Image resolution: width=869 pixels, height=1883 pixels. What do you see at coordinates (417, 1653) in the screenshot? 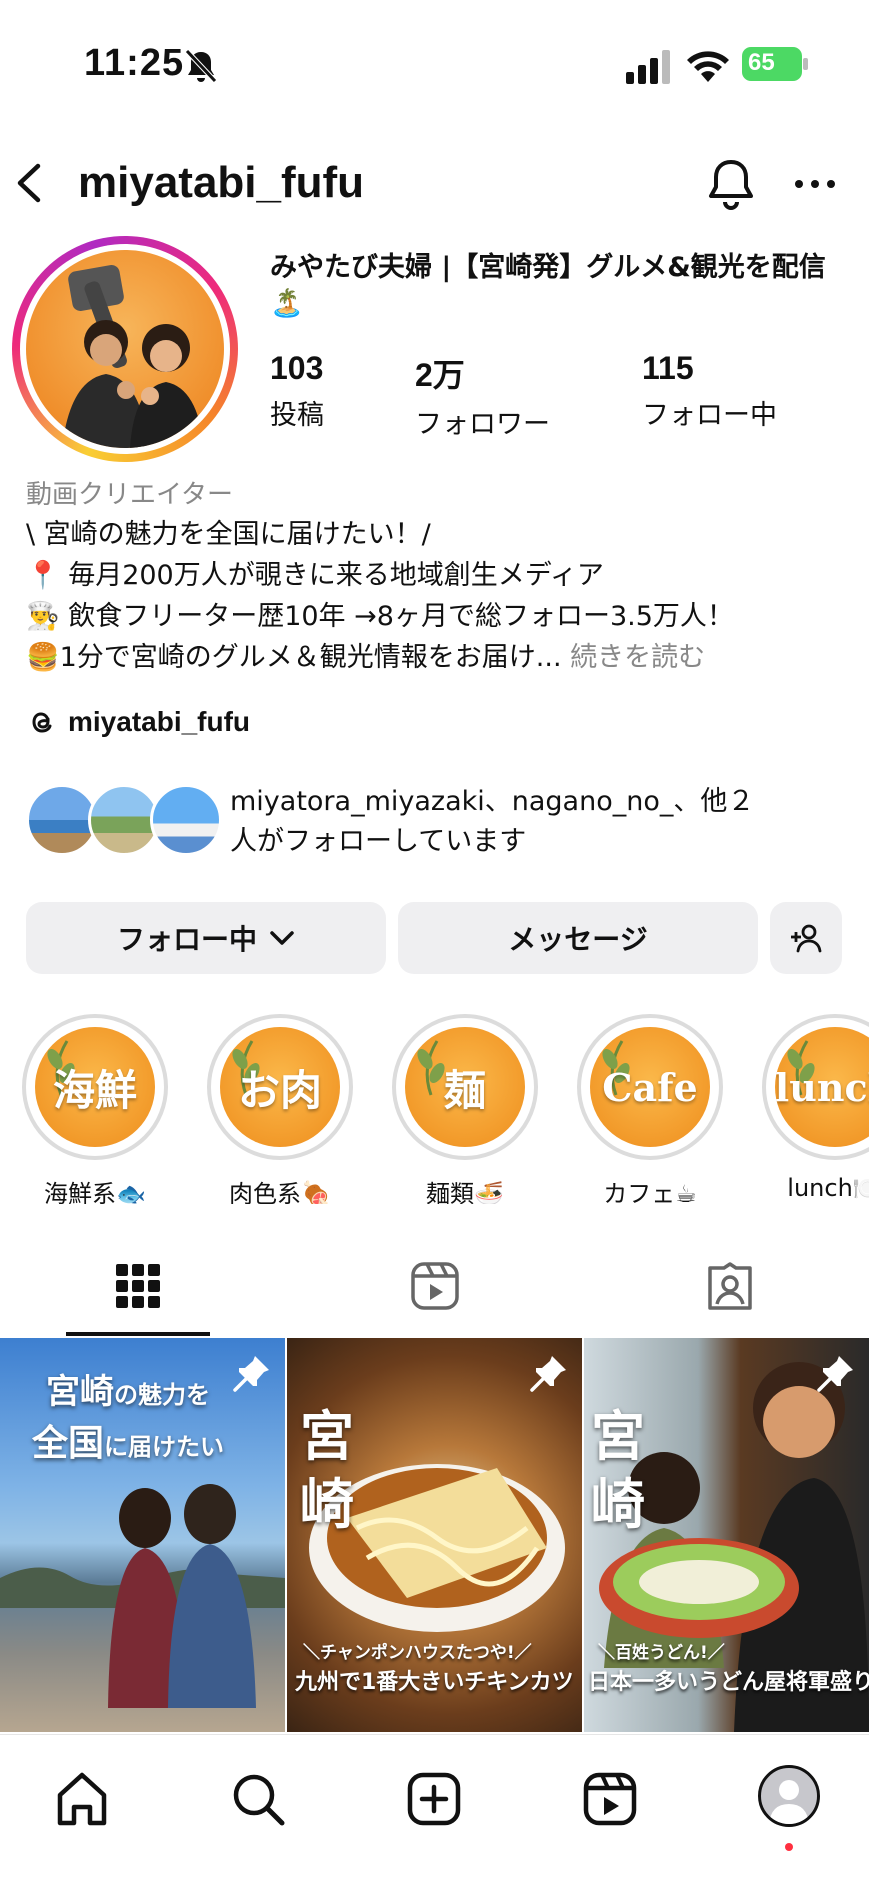
I see `post-subcaption: ＼チャンポンハウスたつや!／` at bounding box center [417, 1653].